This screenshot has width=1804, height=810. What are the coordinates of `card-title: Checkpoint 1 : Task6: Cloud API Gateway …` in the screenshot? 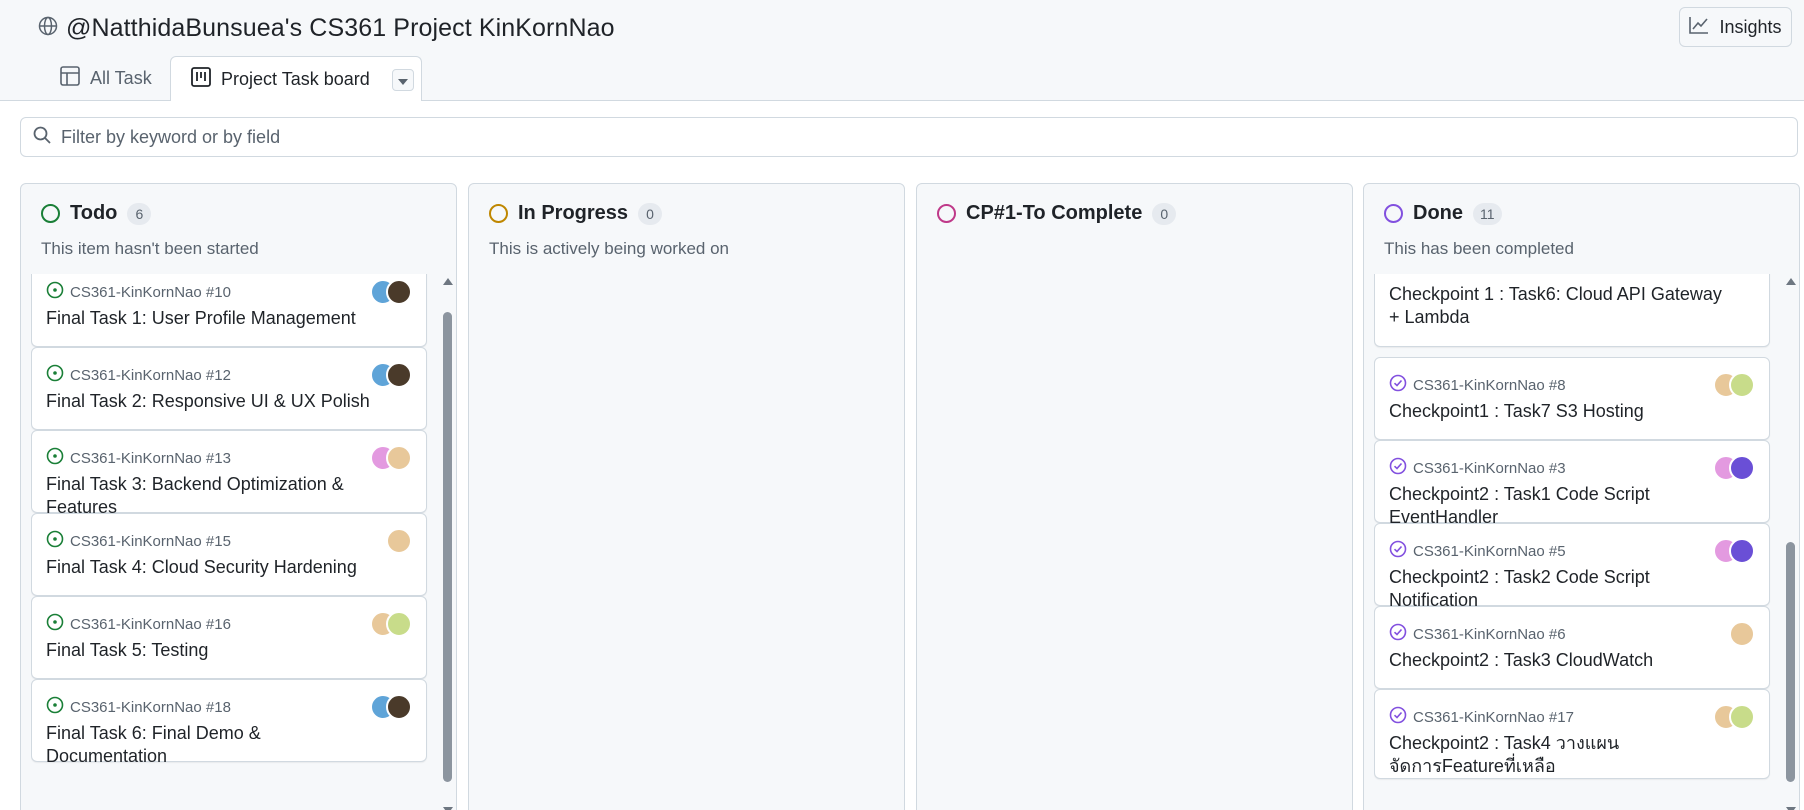 It's located at (1559, 306).